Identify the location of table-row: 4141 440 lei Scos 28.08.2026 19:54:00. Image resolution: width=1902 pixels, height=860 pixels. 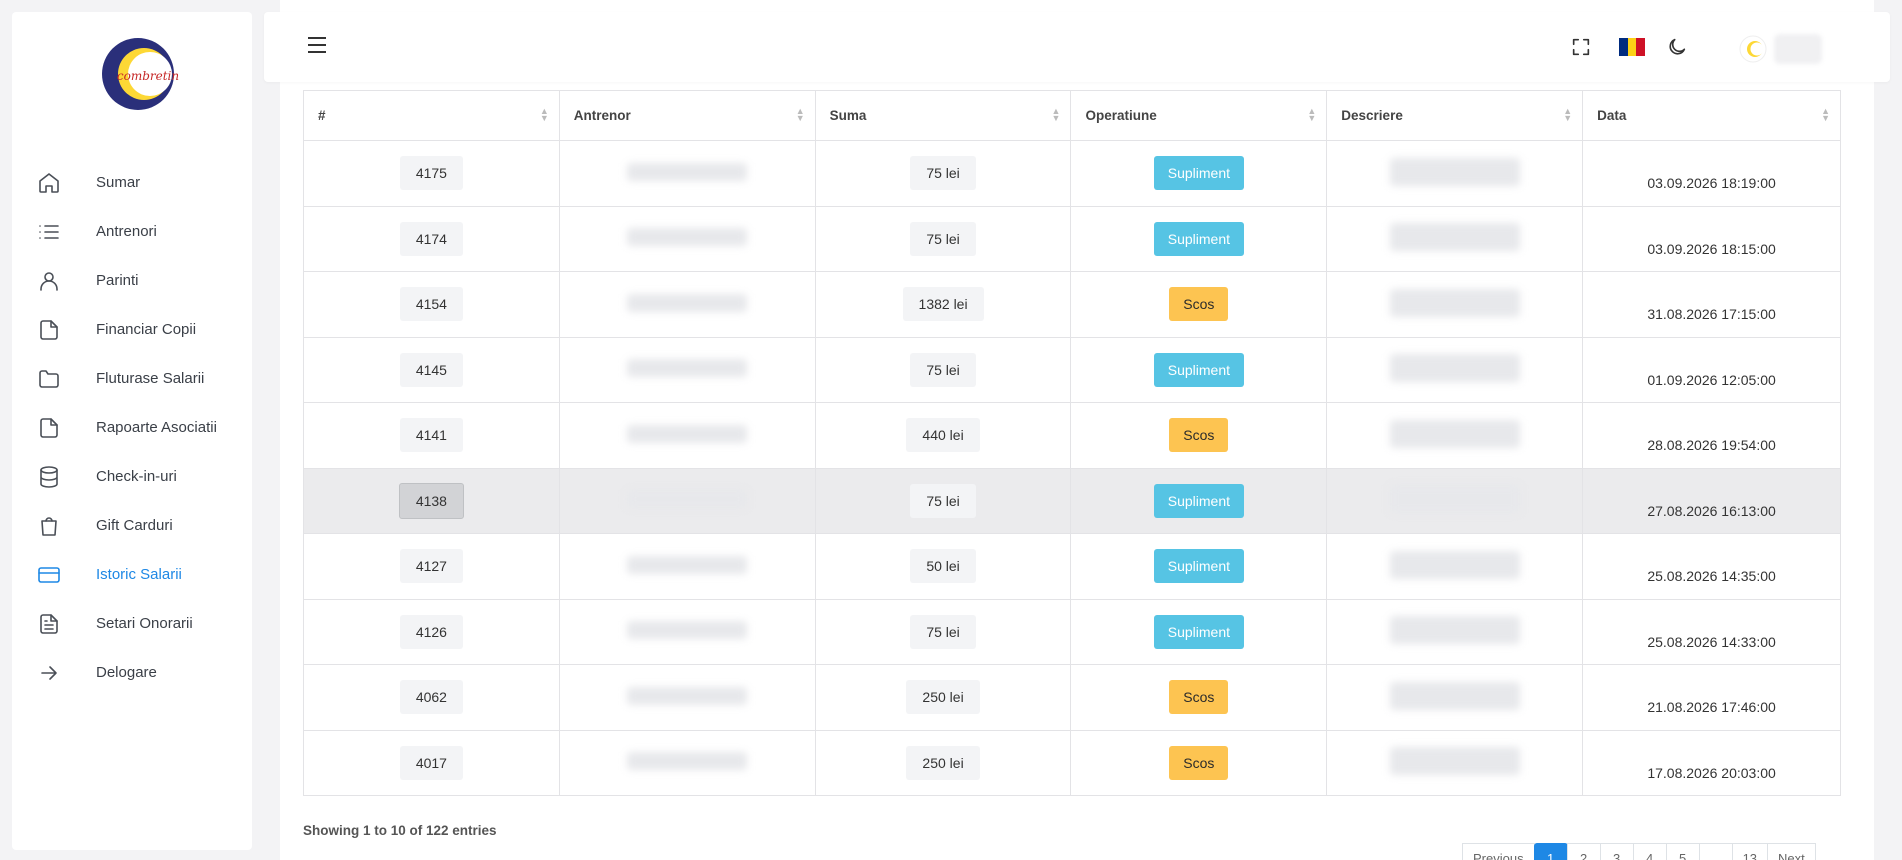
(1072, 435).